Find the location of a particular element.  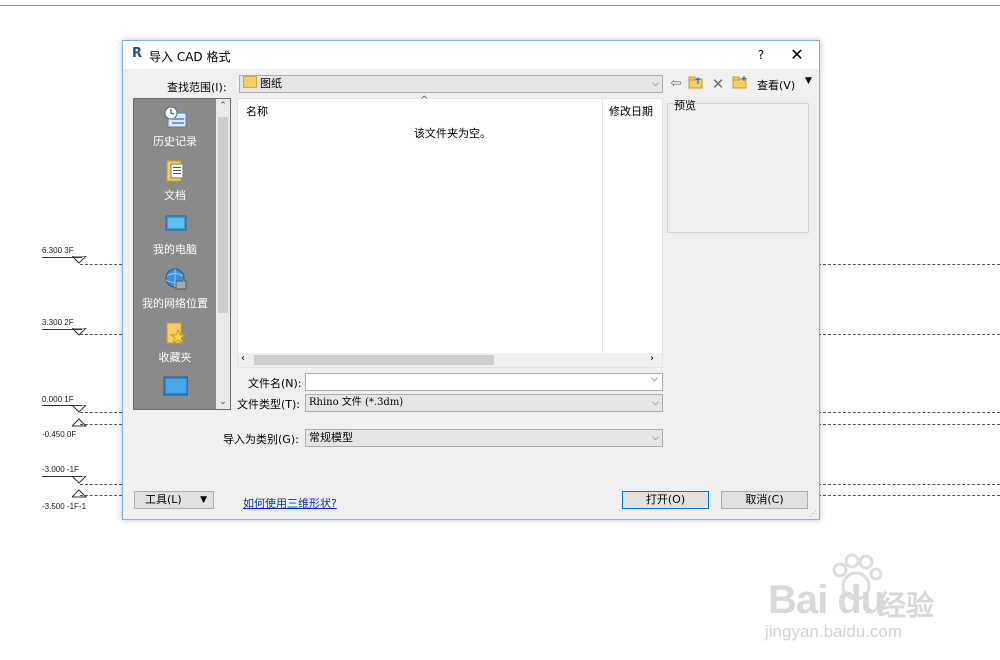

preview-label: 预览 is located at coordinates (685, 105).